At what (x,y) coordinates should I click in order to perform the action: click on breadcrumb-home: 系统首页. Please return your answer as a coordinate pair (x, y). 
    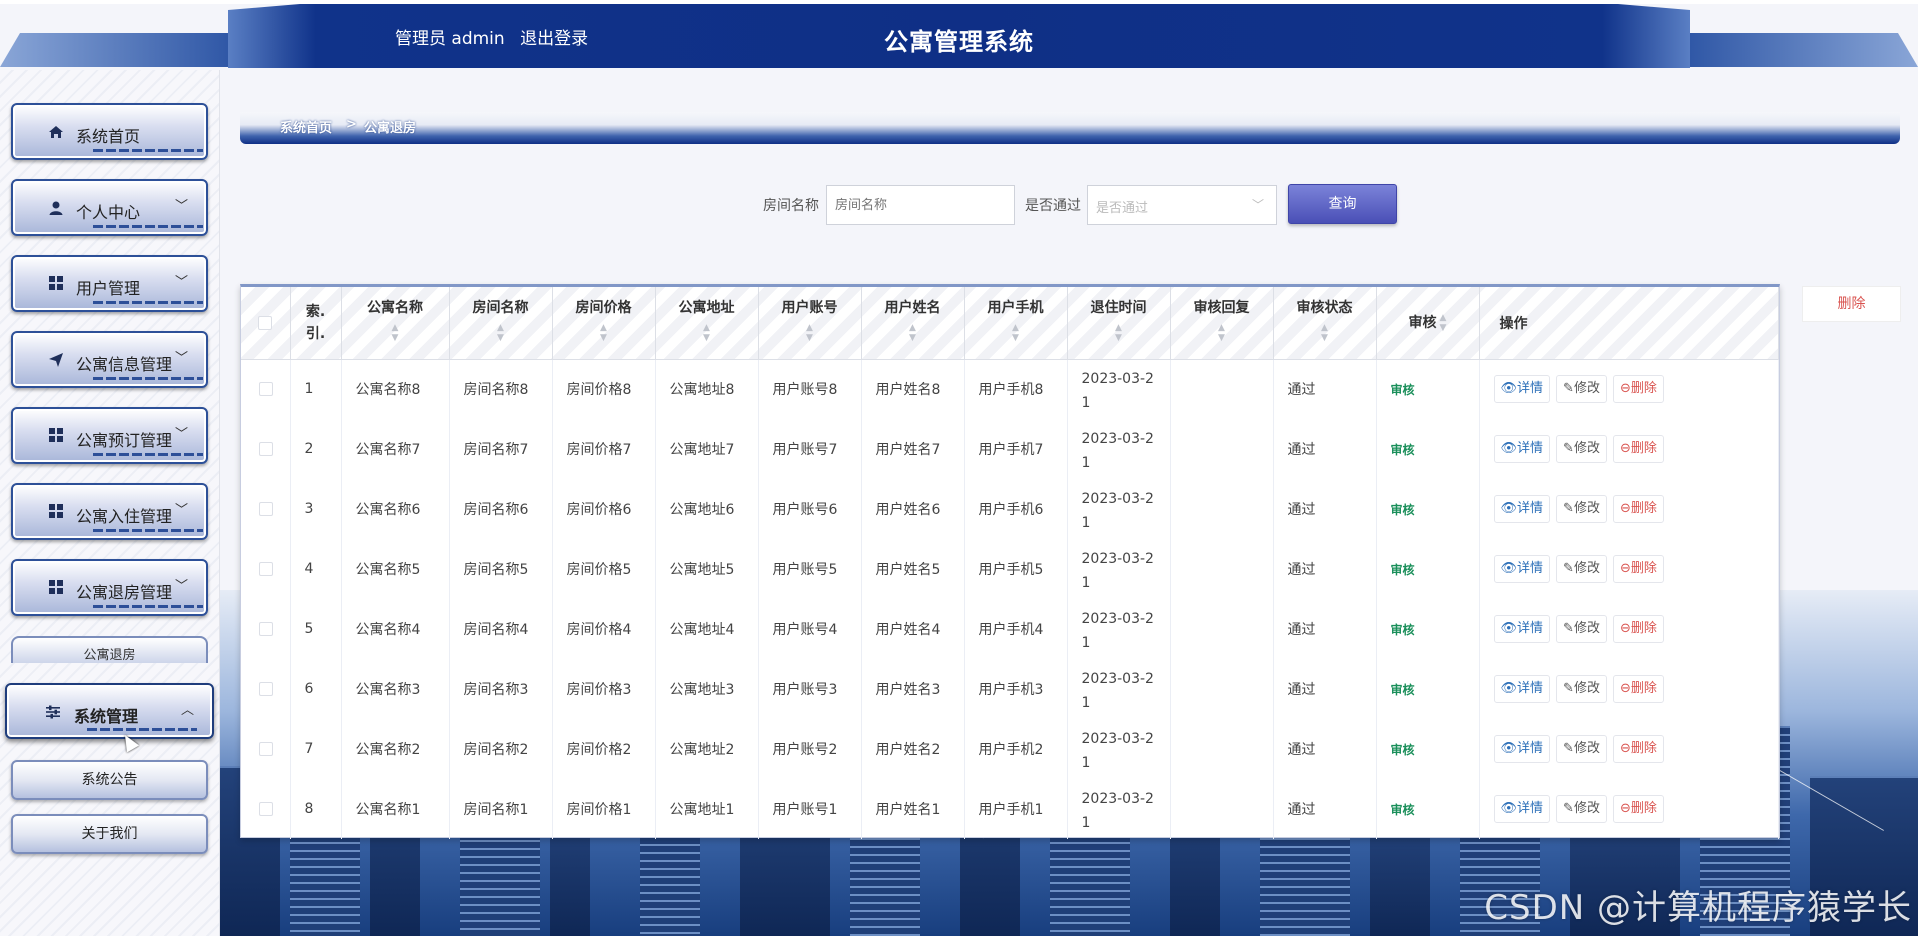
    Looking at the image, I should click on (306, 126).